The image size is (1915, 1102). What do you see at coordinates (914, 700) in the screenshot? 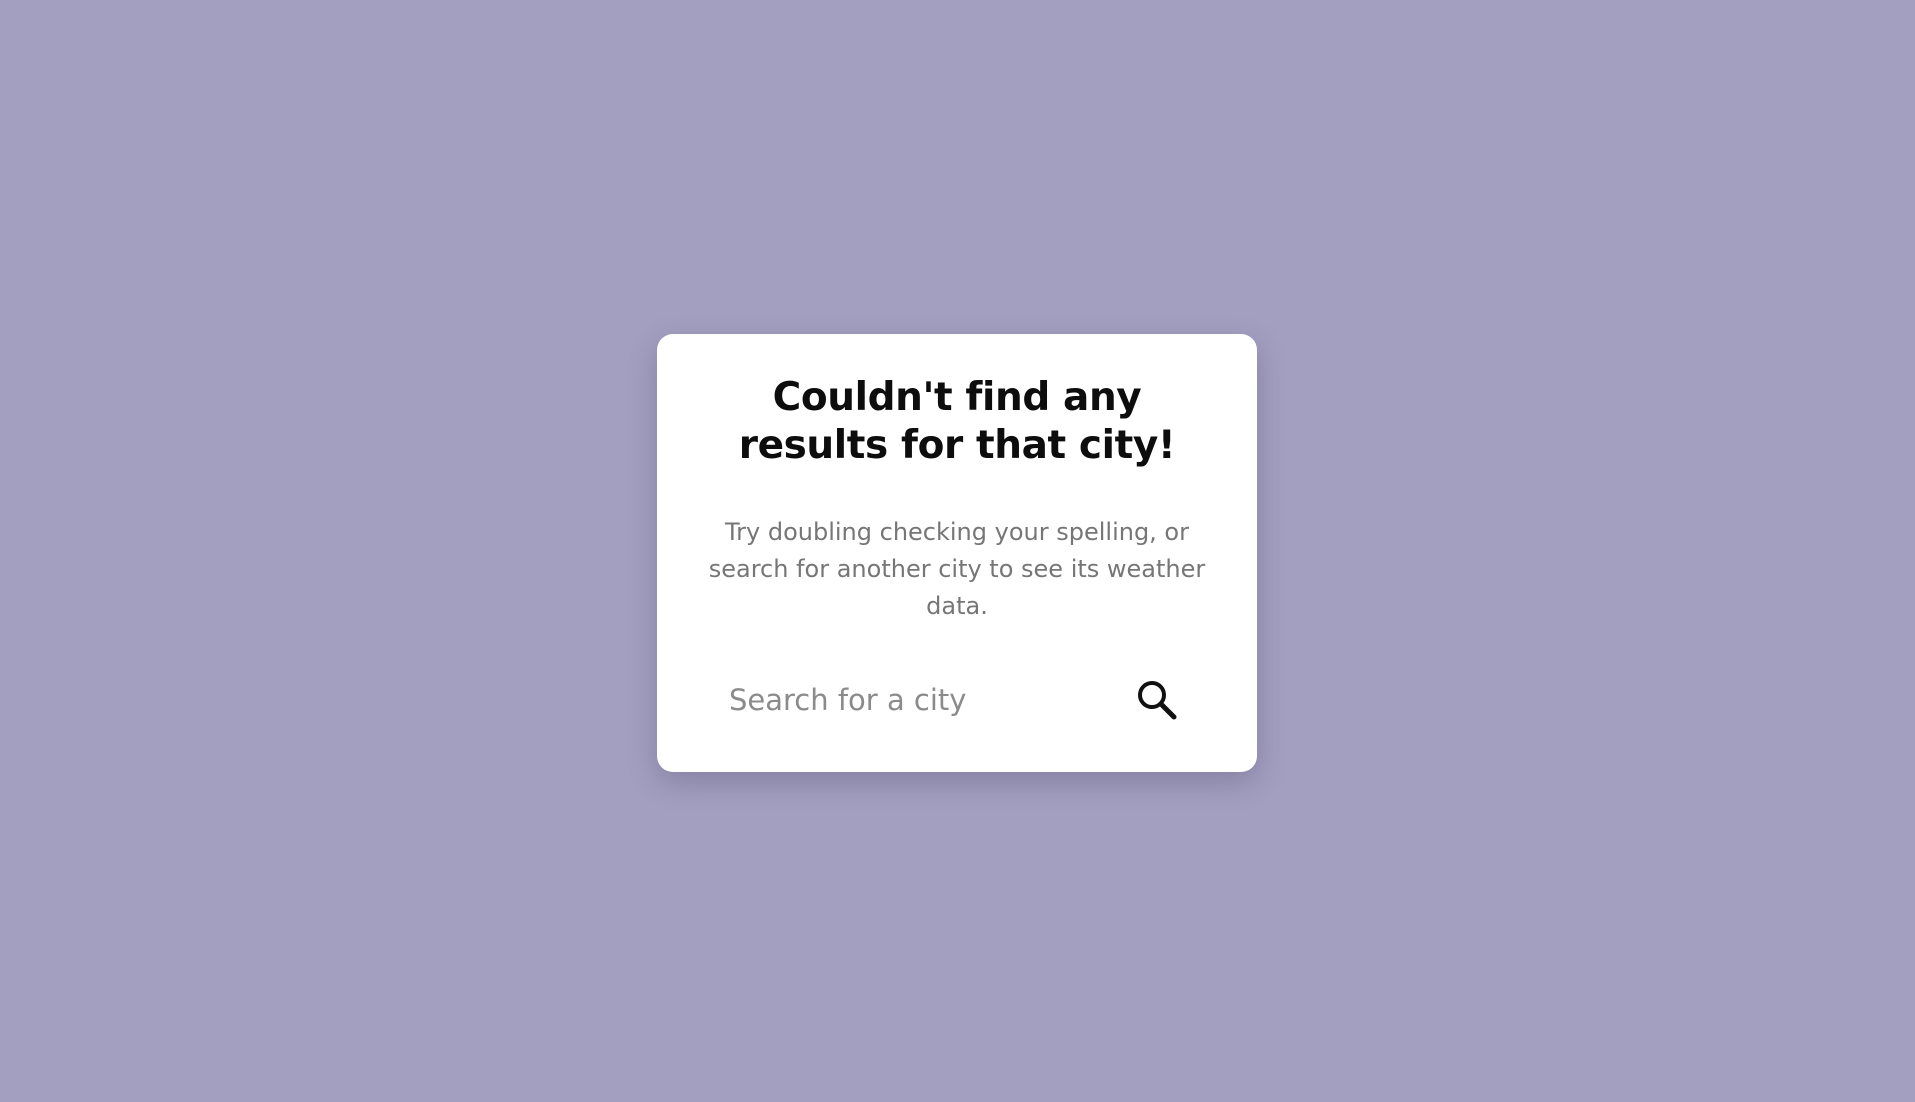
I see `search-input` at bounding box center [914, 700].